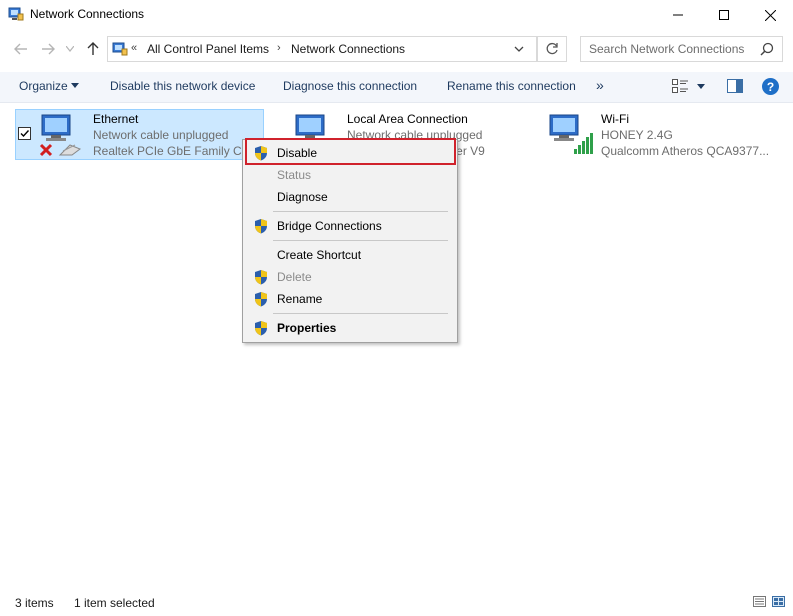 This screenshot has height=616, width=793. I want to click on diagnose-connection-button: Diagnose this connection, so click(350, 86).